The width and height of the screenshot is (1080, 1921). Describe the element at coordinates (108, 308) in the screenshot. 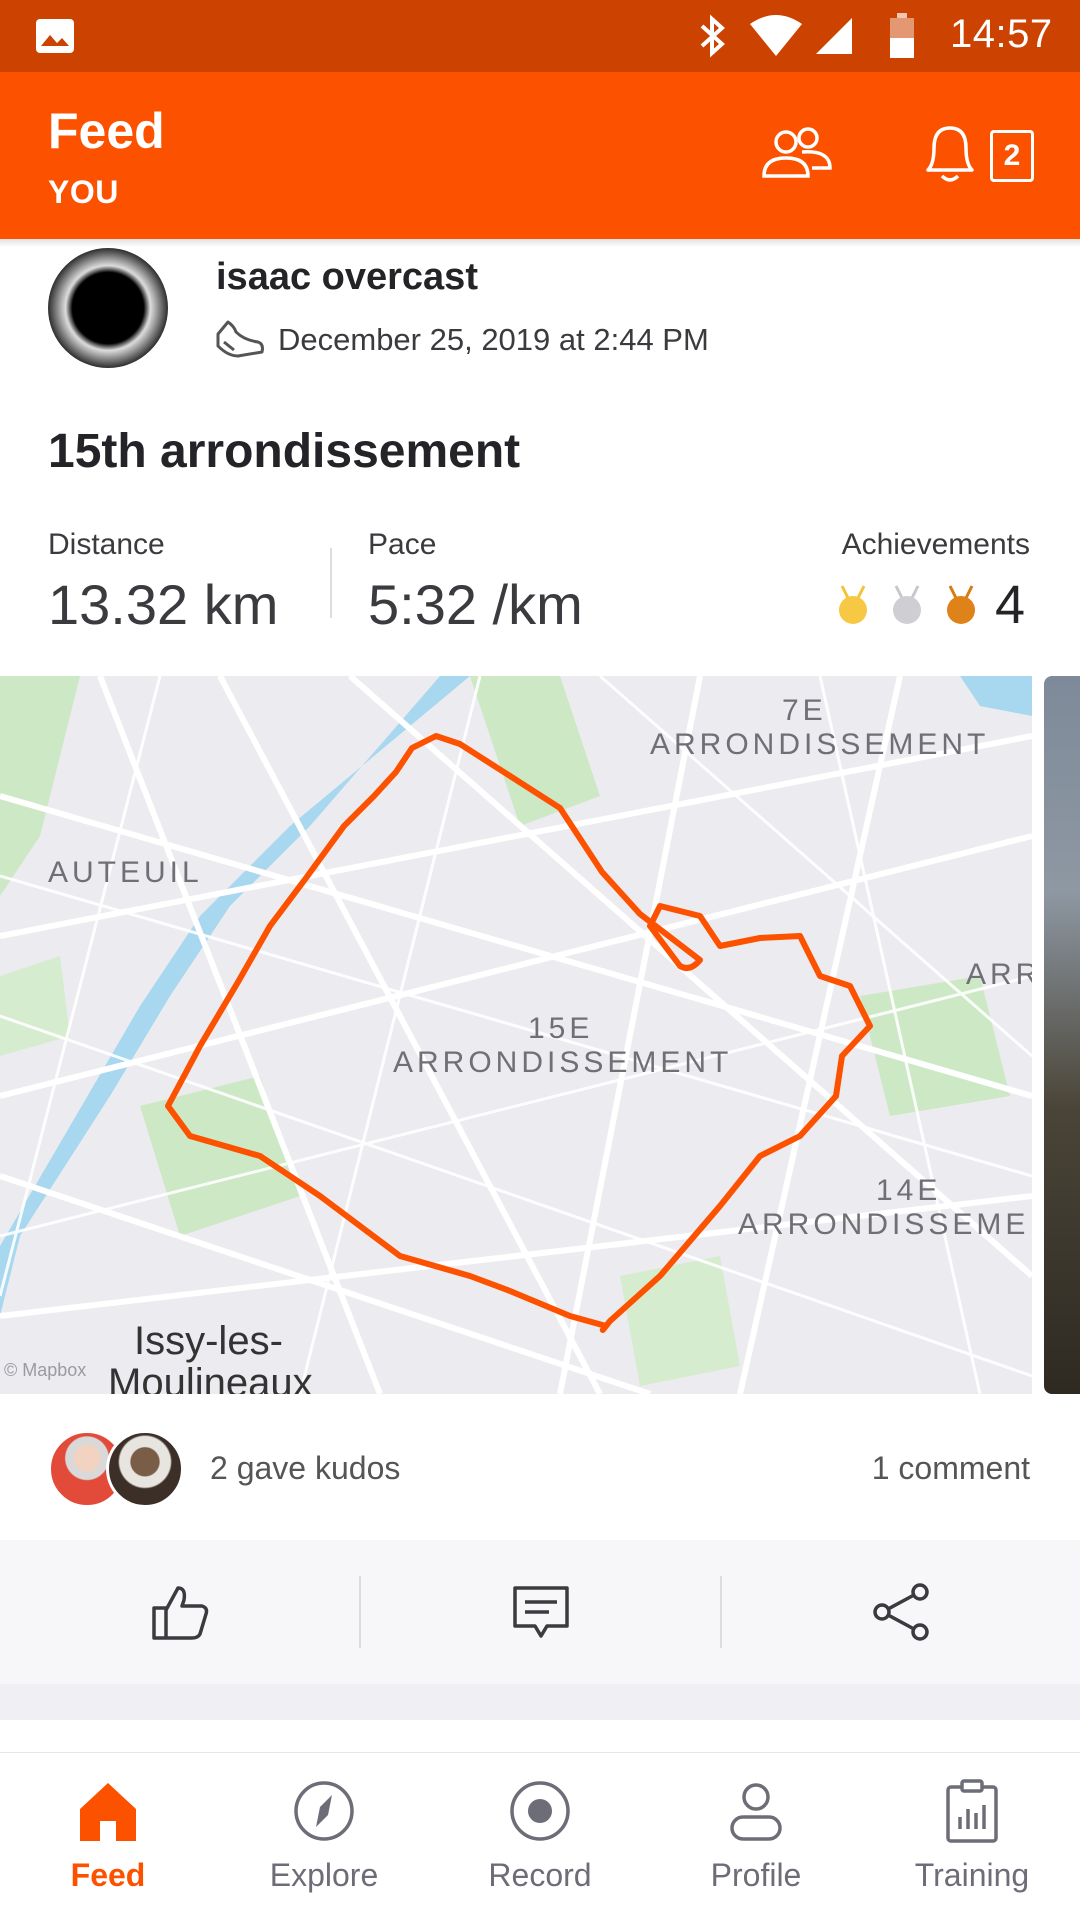

I see `athlete-avatar` at that location.